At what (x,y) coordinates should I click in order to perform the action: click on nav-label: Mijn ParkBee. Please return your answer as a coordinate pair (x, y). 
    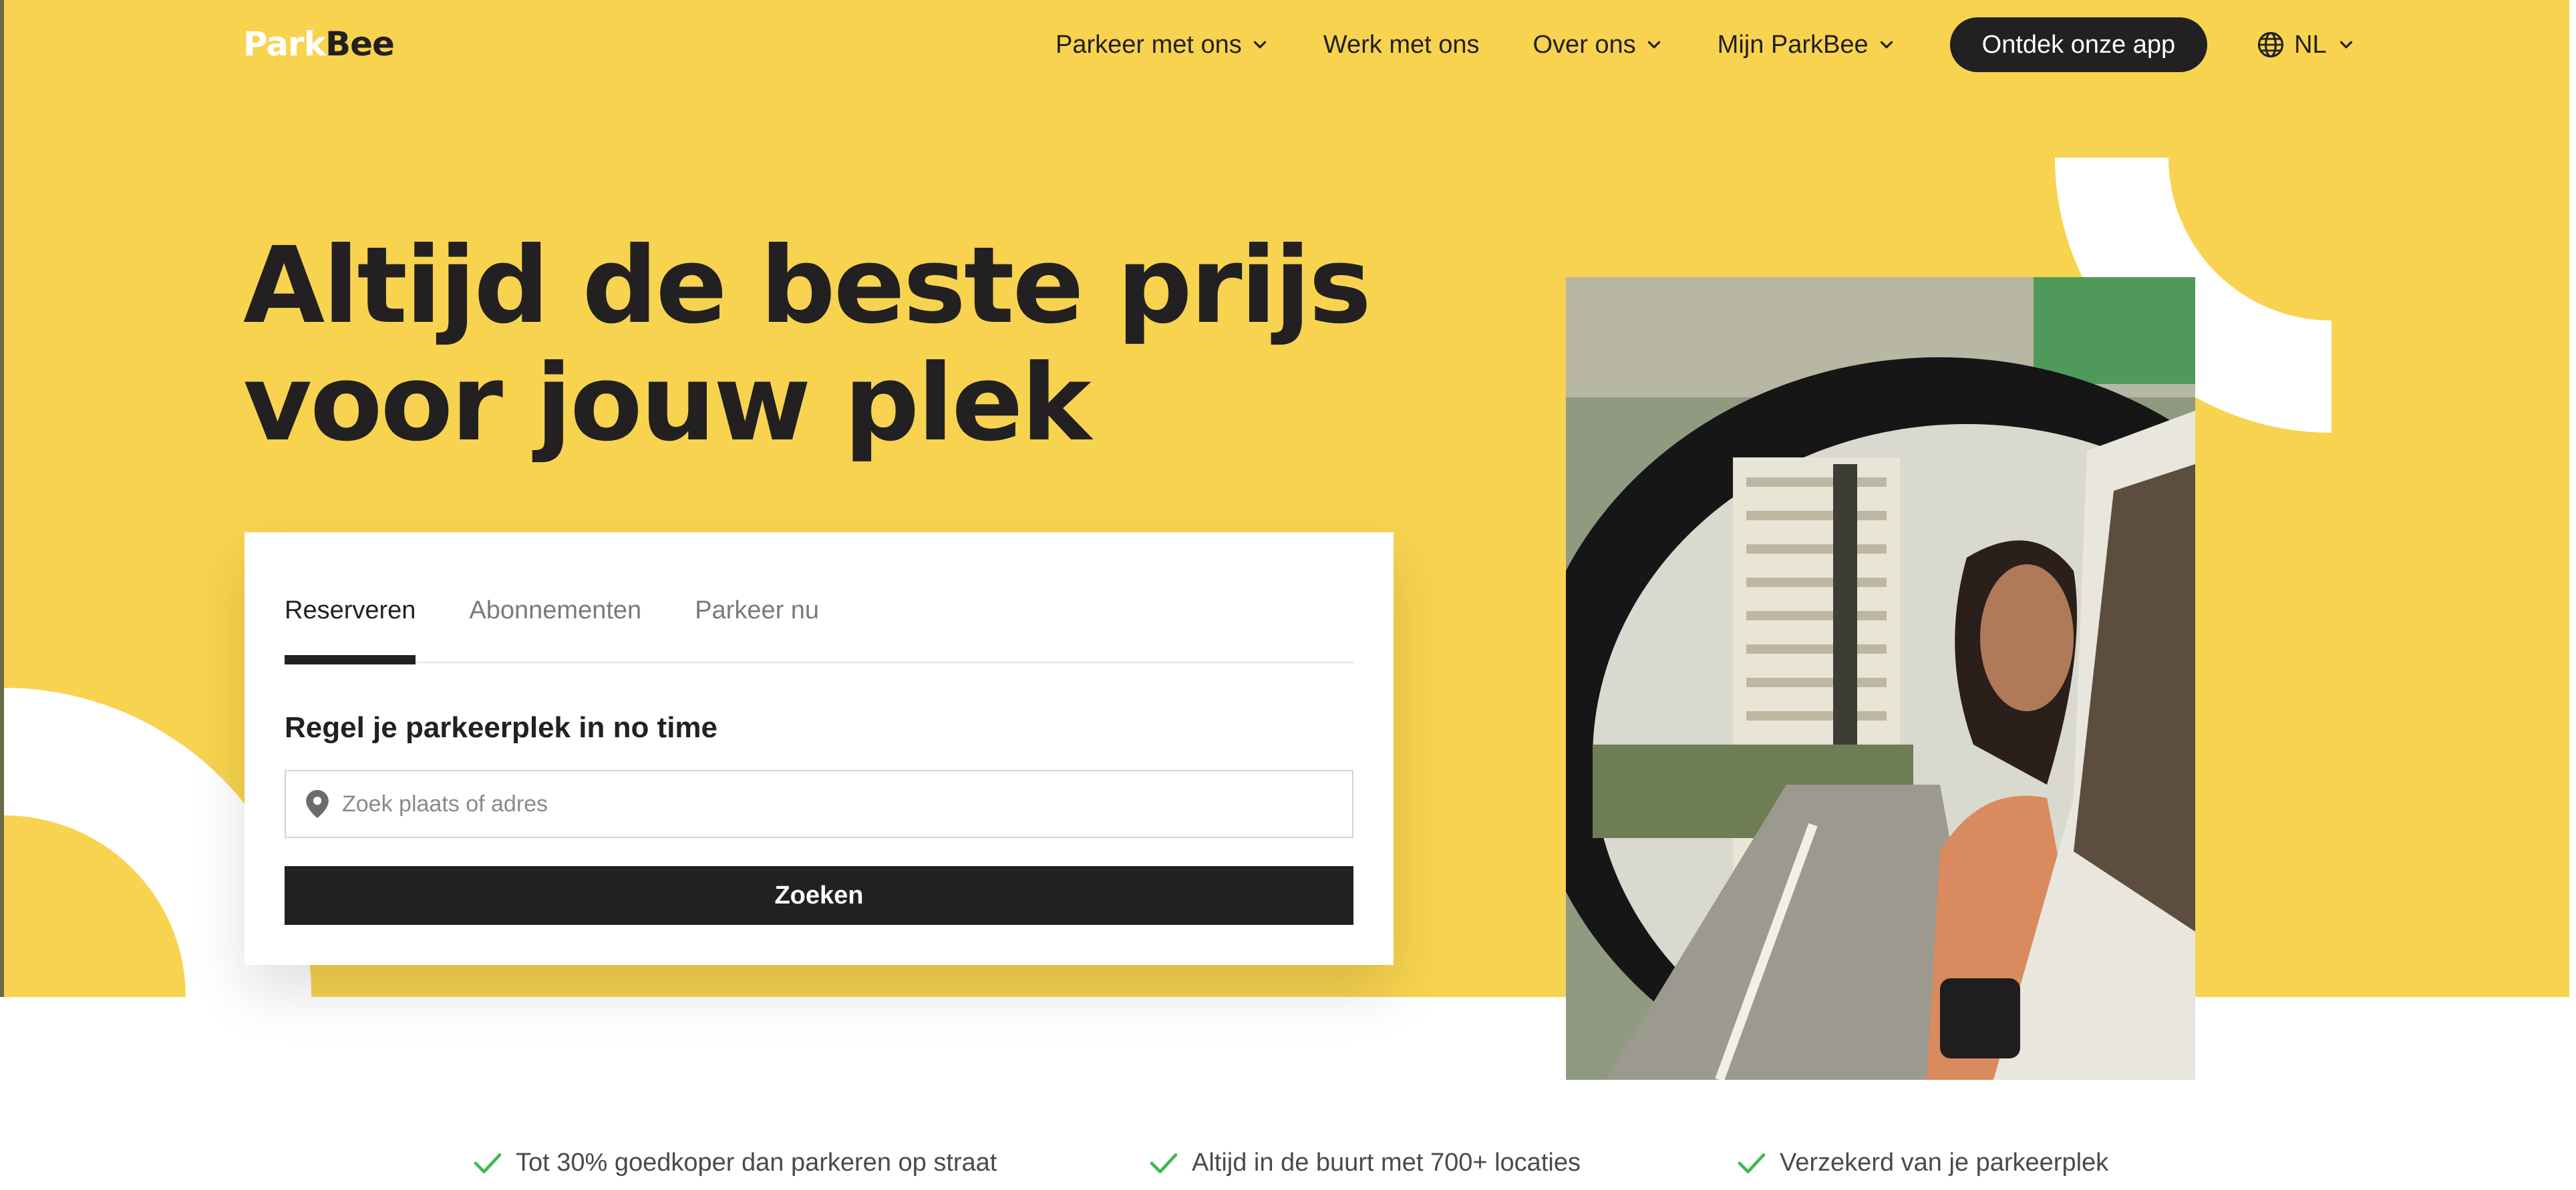
    Looking at the image, I should click on (1793, 44).